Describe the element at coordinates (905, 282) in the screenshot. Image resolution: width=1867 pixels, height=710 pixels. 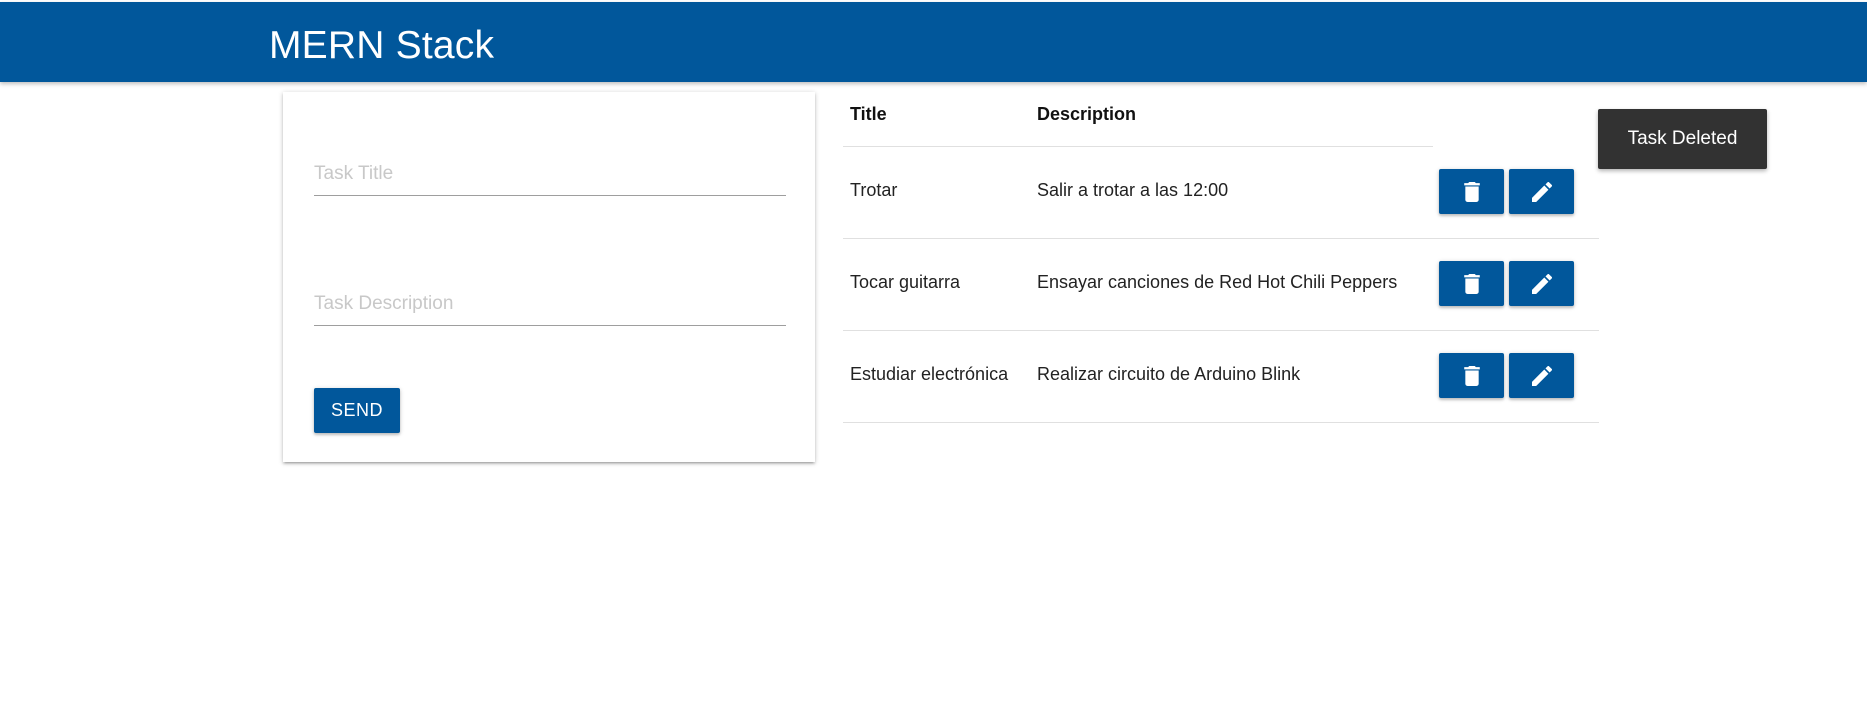
I see `task-title-cell: Tocar guitarra` at that location.